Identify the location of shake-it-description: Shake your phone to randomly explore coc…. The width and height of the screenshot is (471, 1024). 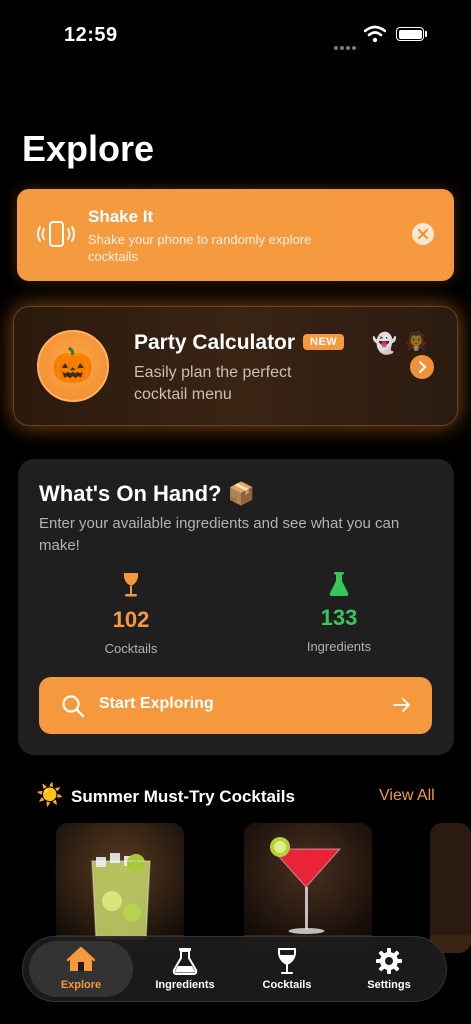
(200, 248).